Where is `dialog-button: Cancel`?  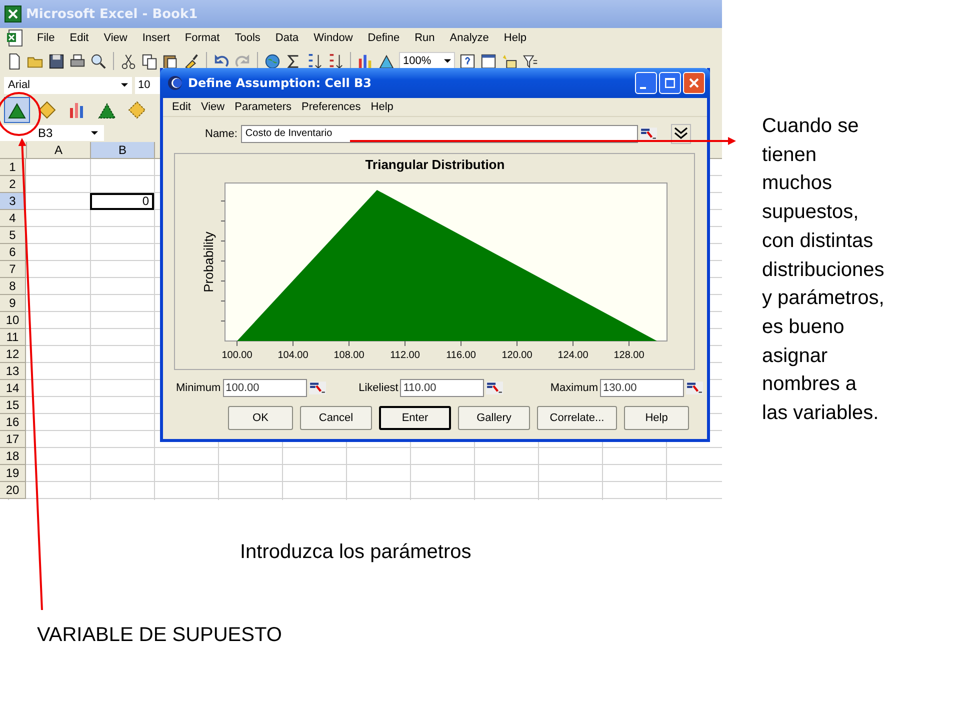 dialog-button: Cancel is located at coordinates (336, 418).